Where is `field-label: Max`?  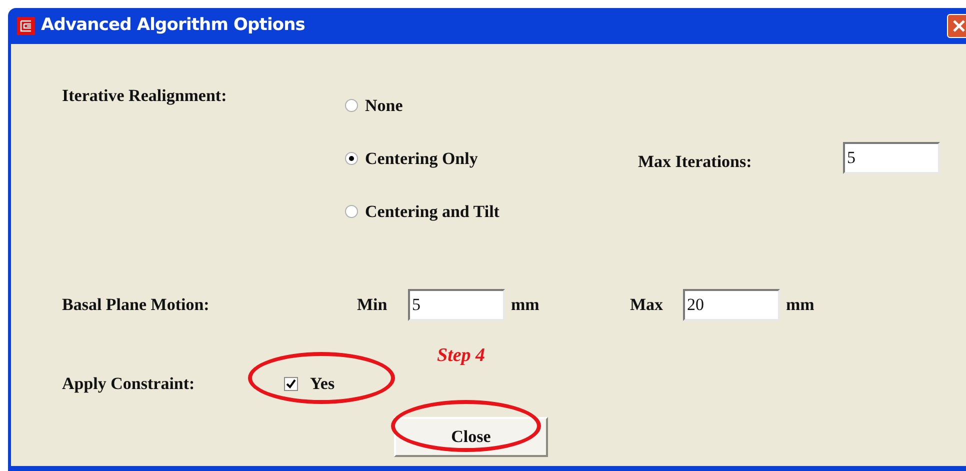
field-label: Max is located at coordinates (647, 305).